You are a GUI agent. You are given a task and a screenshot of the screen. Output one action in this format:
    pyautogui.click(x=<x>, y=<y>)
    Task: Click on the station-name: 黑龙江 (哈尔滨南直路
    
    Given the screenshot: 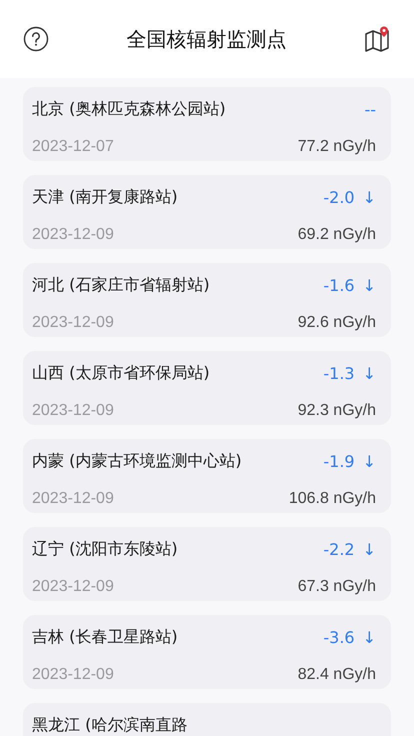 What is the action you would take?
    pyautogui.click(x=110, y=725)
    